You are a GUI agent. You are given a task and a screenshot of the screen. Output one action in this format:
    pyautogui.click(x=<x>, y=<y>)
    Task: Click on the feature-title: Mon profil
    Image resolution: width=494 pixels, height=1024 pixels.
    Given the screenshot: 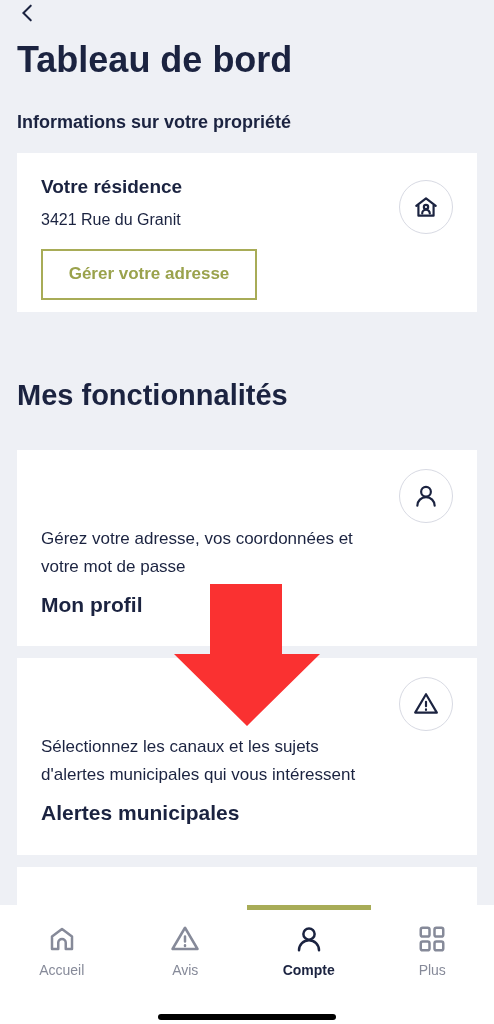 What is the action you would take?
    pyautogui.click(x=92, y=604)
    